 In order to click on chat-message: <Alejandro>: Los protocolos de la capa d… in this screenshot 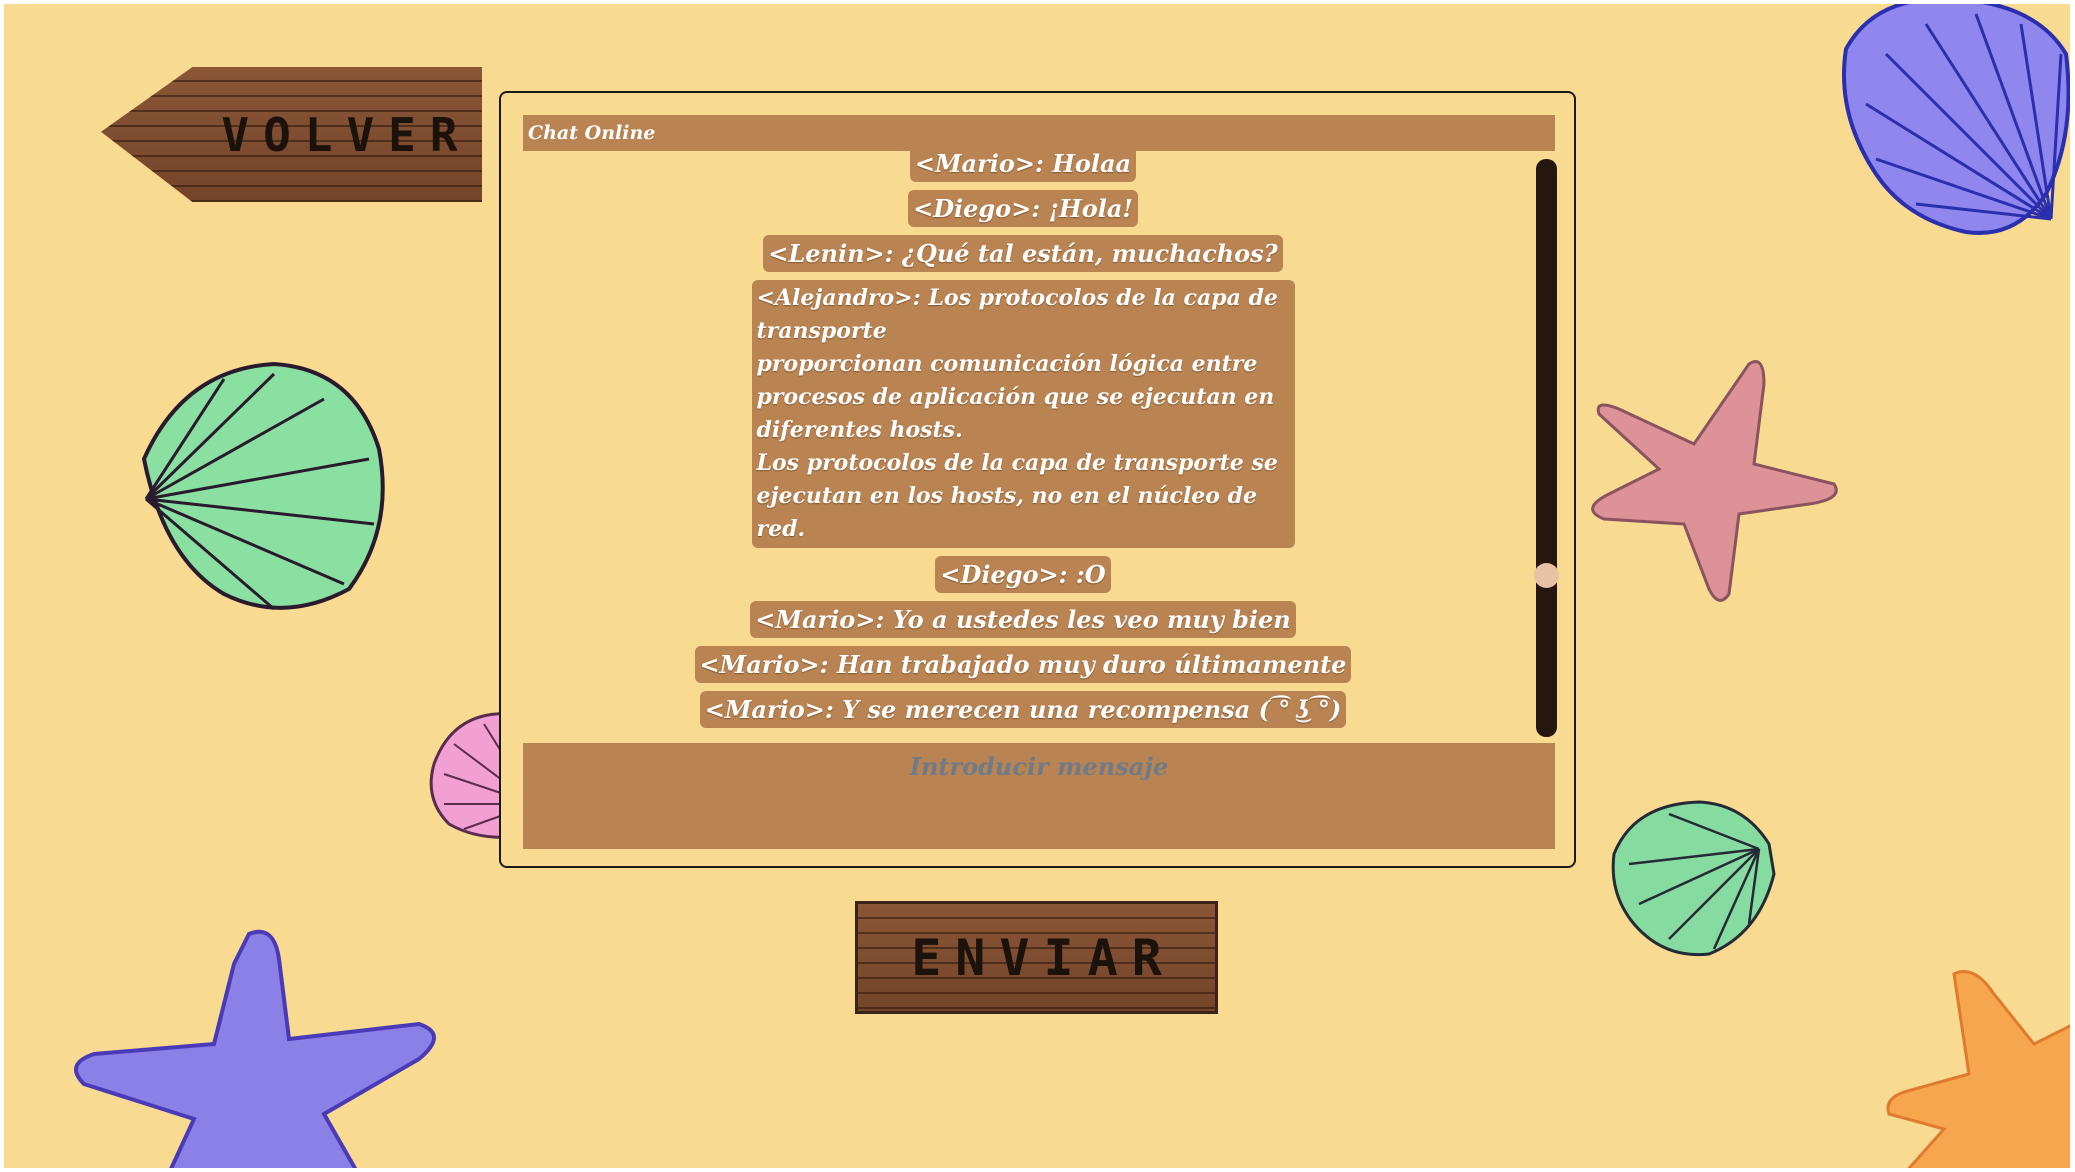, I will do `click(1023, 414)`.